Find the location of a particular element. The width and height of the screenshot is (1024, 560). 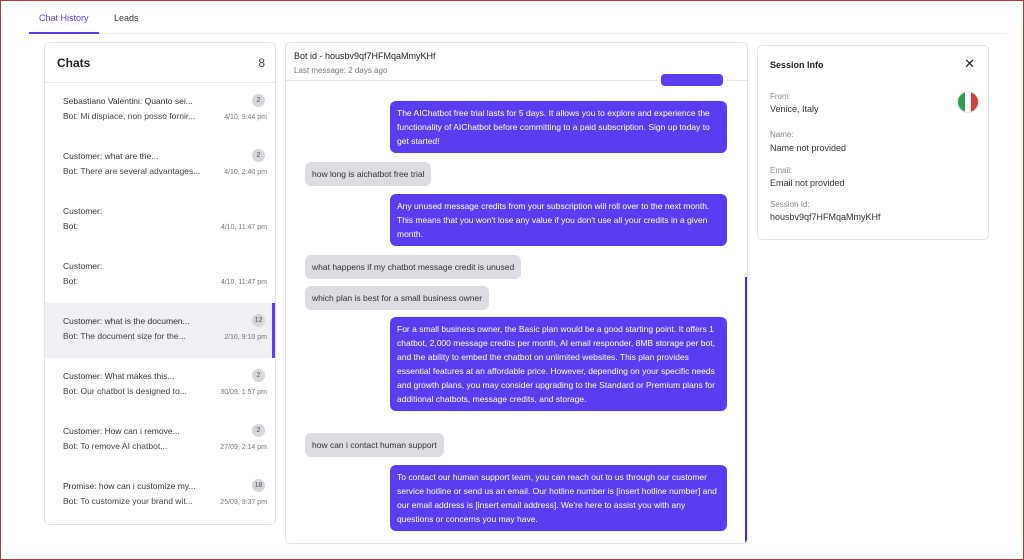

chats-count: 8 is located at coordinates (261, 63).